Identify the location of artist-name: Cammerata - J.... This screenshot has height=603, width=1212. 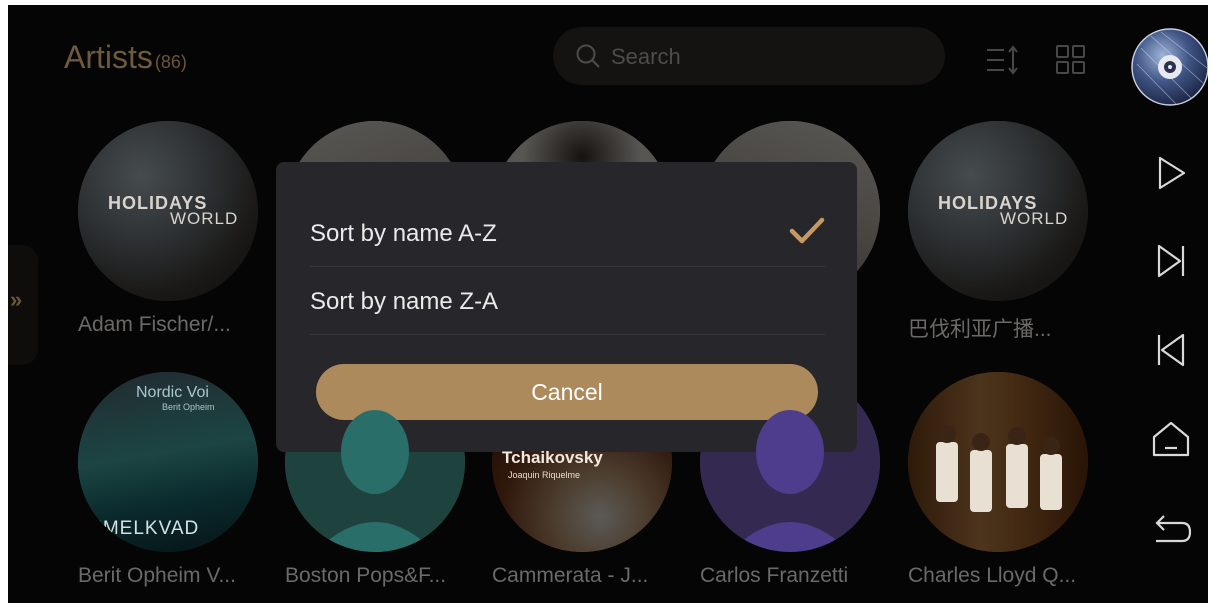
(570, 575).